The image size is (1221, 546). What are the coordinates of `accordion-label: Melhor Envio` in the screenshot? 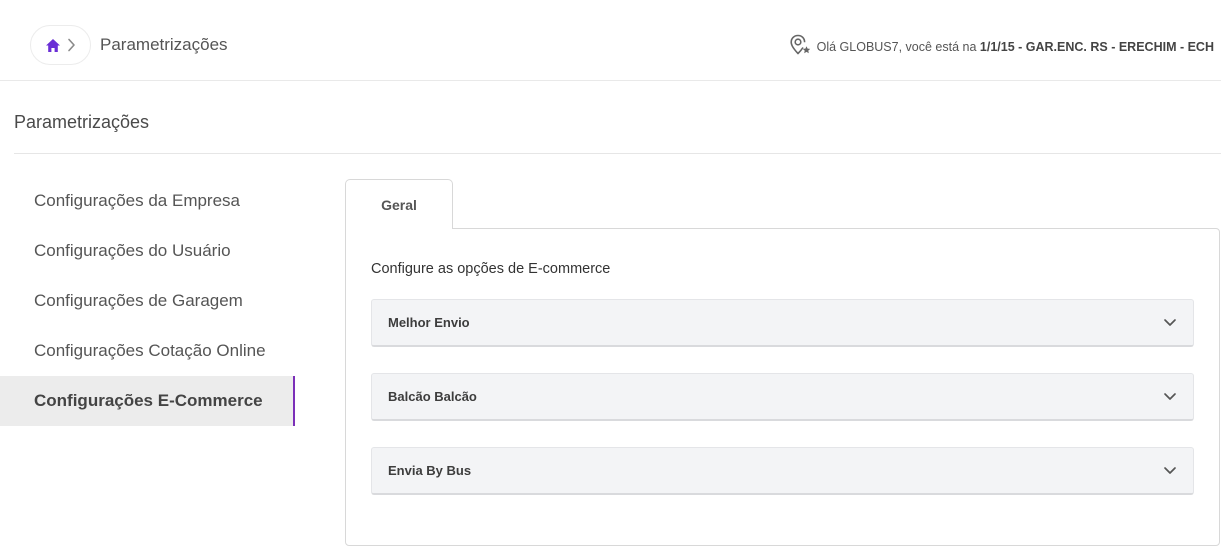 It's located at (429, 322).